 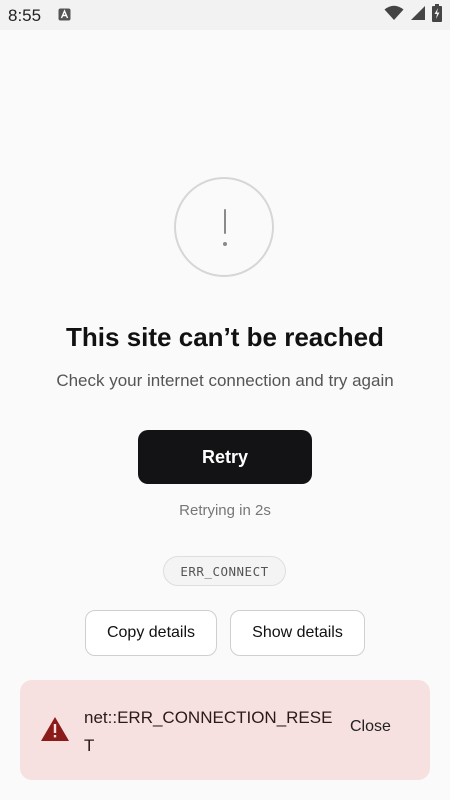 What do you see at coordinates (151, 633) in the screenshot?
I see `copy-details-button: Copy details` at bounding box center [151, 633].